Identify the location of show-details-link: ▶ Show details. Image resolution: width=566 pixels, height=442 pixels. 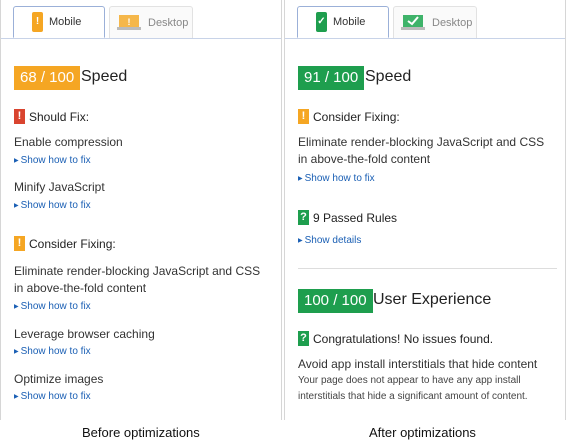
(329, 240).